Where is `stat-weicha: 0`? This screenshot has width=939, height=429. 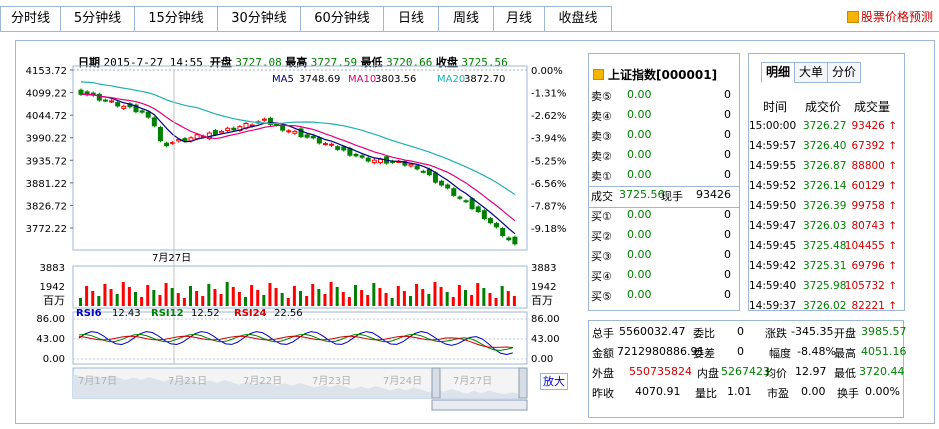 stat-weicha: 0 is located at coordinates (740, 351).